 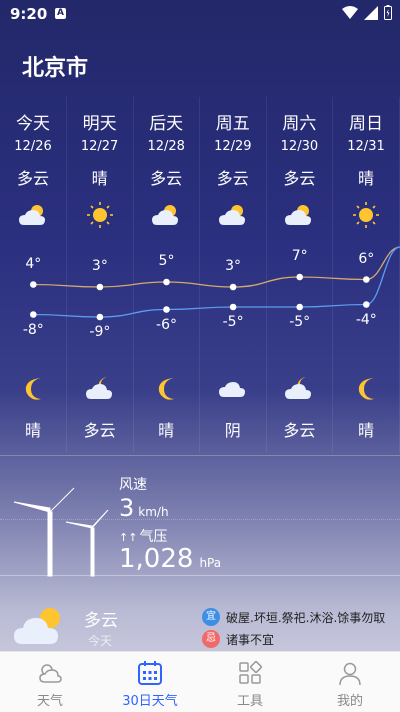 What do you see at coordinates (200, 519) in the screenshot?
I see `divider` at bounding box center [200, 519].